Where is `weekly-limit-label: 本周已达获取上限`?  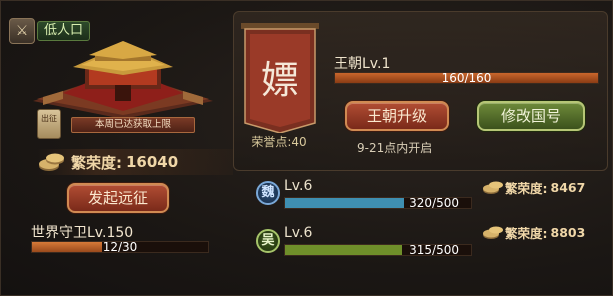
weekly-limit-label: 本周已达获取上限 is located at coordinates (133, 125).